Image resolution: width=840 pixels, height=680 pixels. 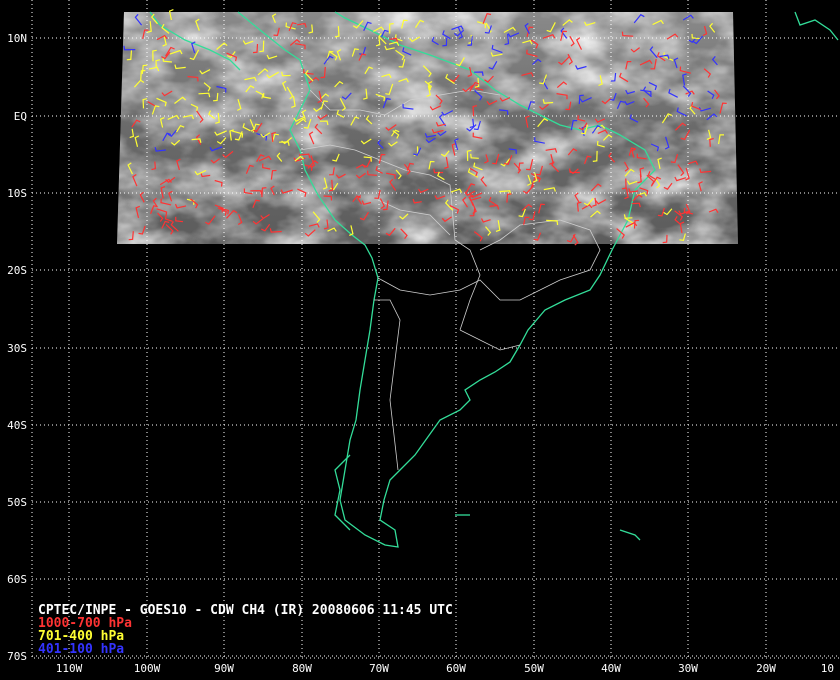 I want to click on latitude-label: 10N, so click(x=17, y=38).